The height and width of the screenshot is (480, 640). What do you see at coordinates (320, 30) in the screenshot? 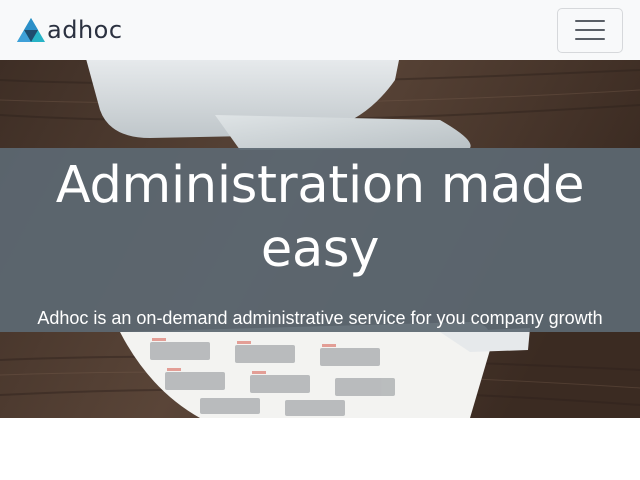
I see `navbar: adhoc` at bounding box center [320, 30].